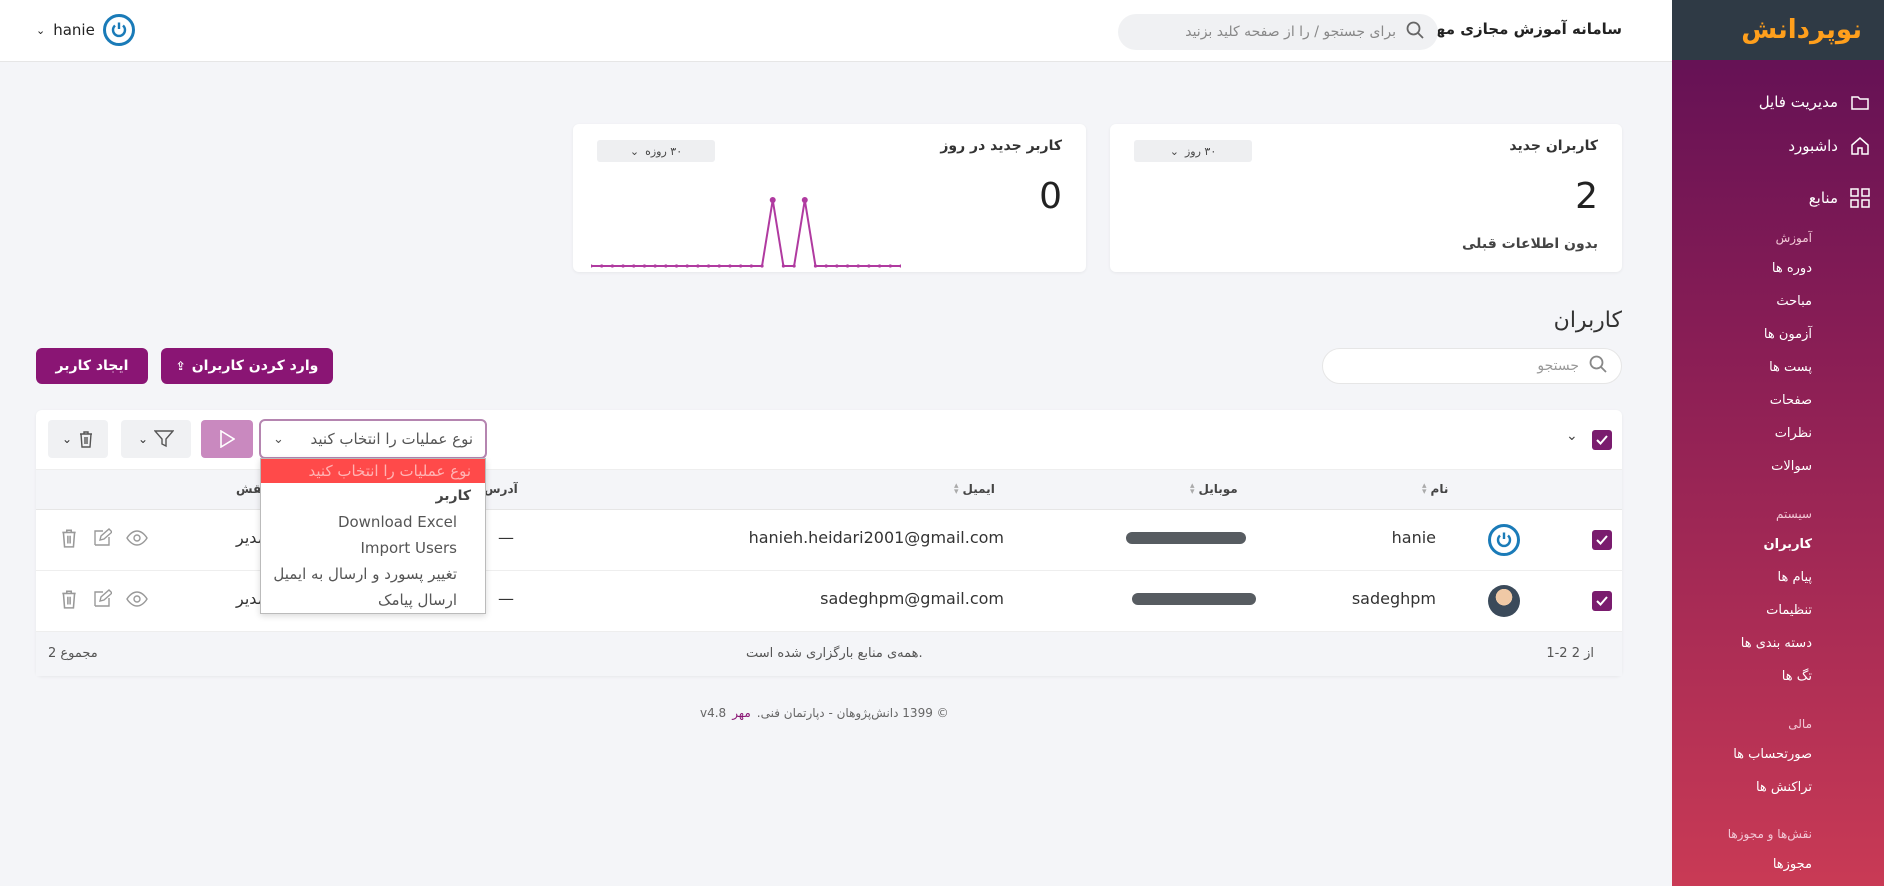 Image resolution: width=1884 pixels, height=886 pixels. I want to click on power-icon, so click(118, 30).